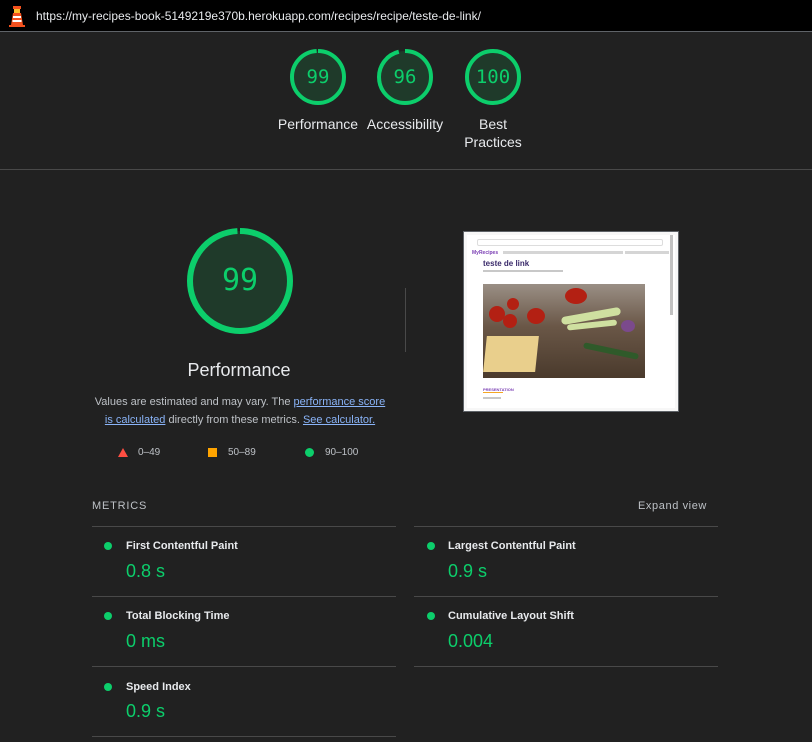  I want to click on thumb-nav, so click(563, 252).